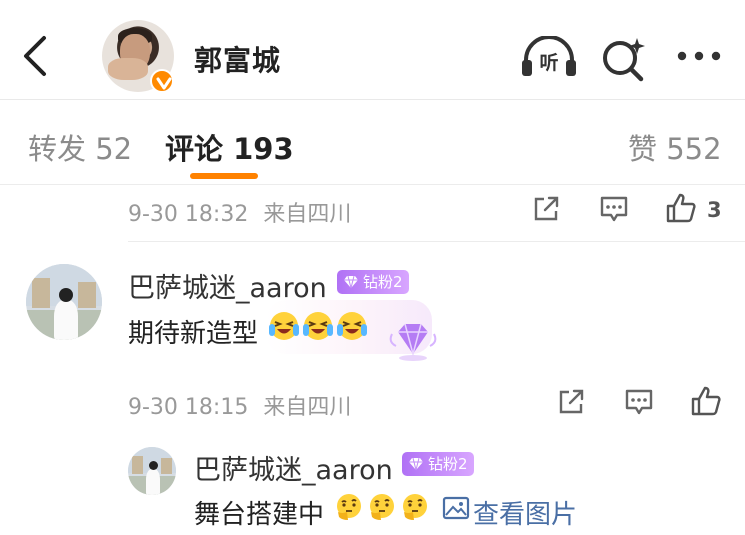 This screenshot has width=745, height=535. I want to click on reply-username: 巴萨城迷_aaron, so click(293, 467).